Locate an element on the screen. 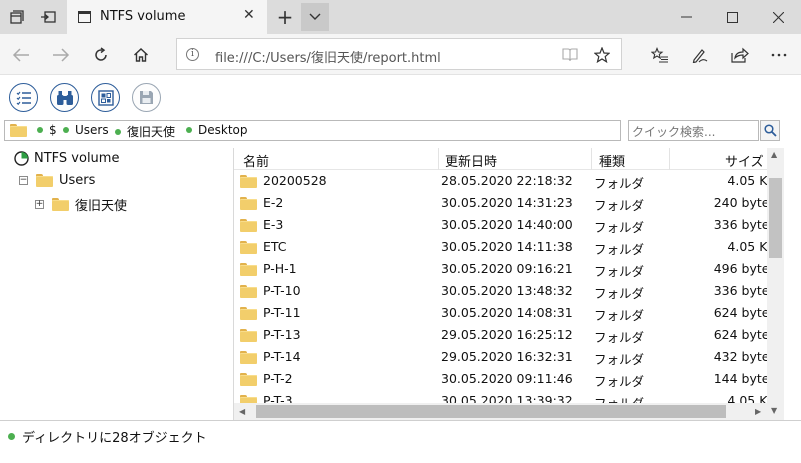 The image size is (801, 463). table-row: P-H-1 30.05.2020 09:16:21 フォルダ 496 bytes is located at coordinates (509, 269).